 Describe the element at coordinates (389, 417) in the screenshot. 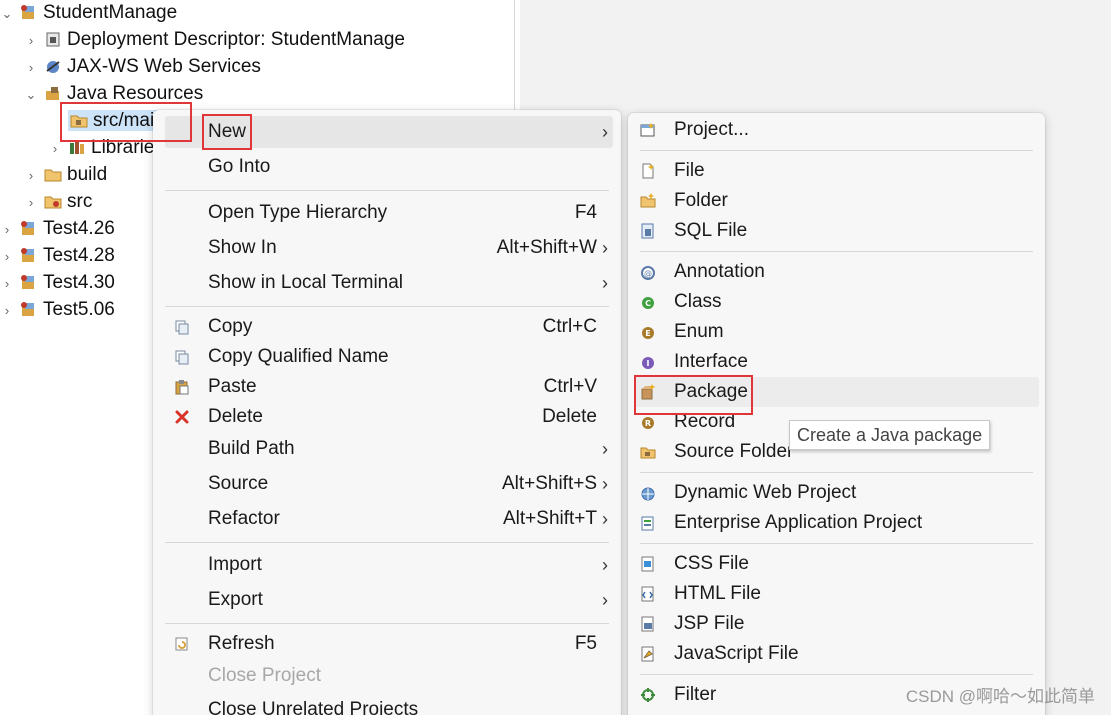

I see `menu-item-delete: Delete Delete` at that location.